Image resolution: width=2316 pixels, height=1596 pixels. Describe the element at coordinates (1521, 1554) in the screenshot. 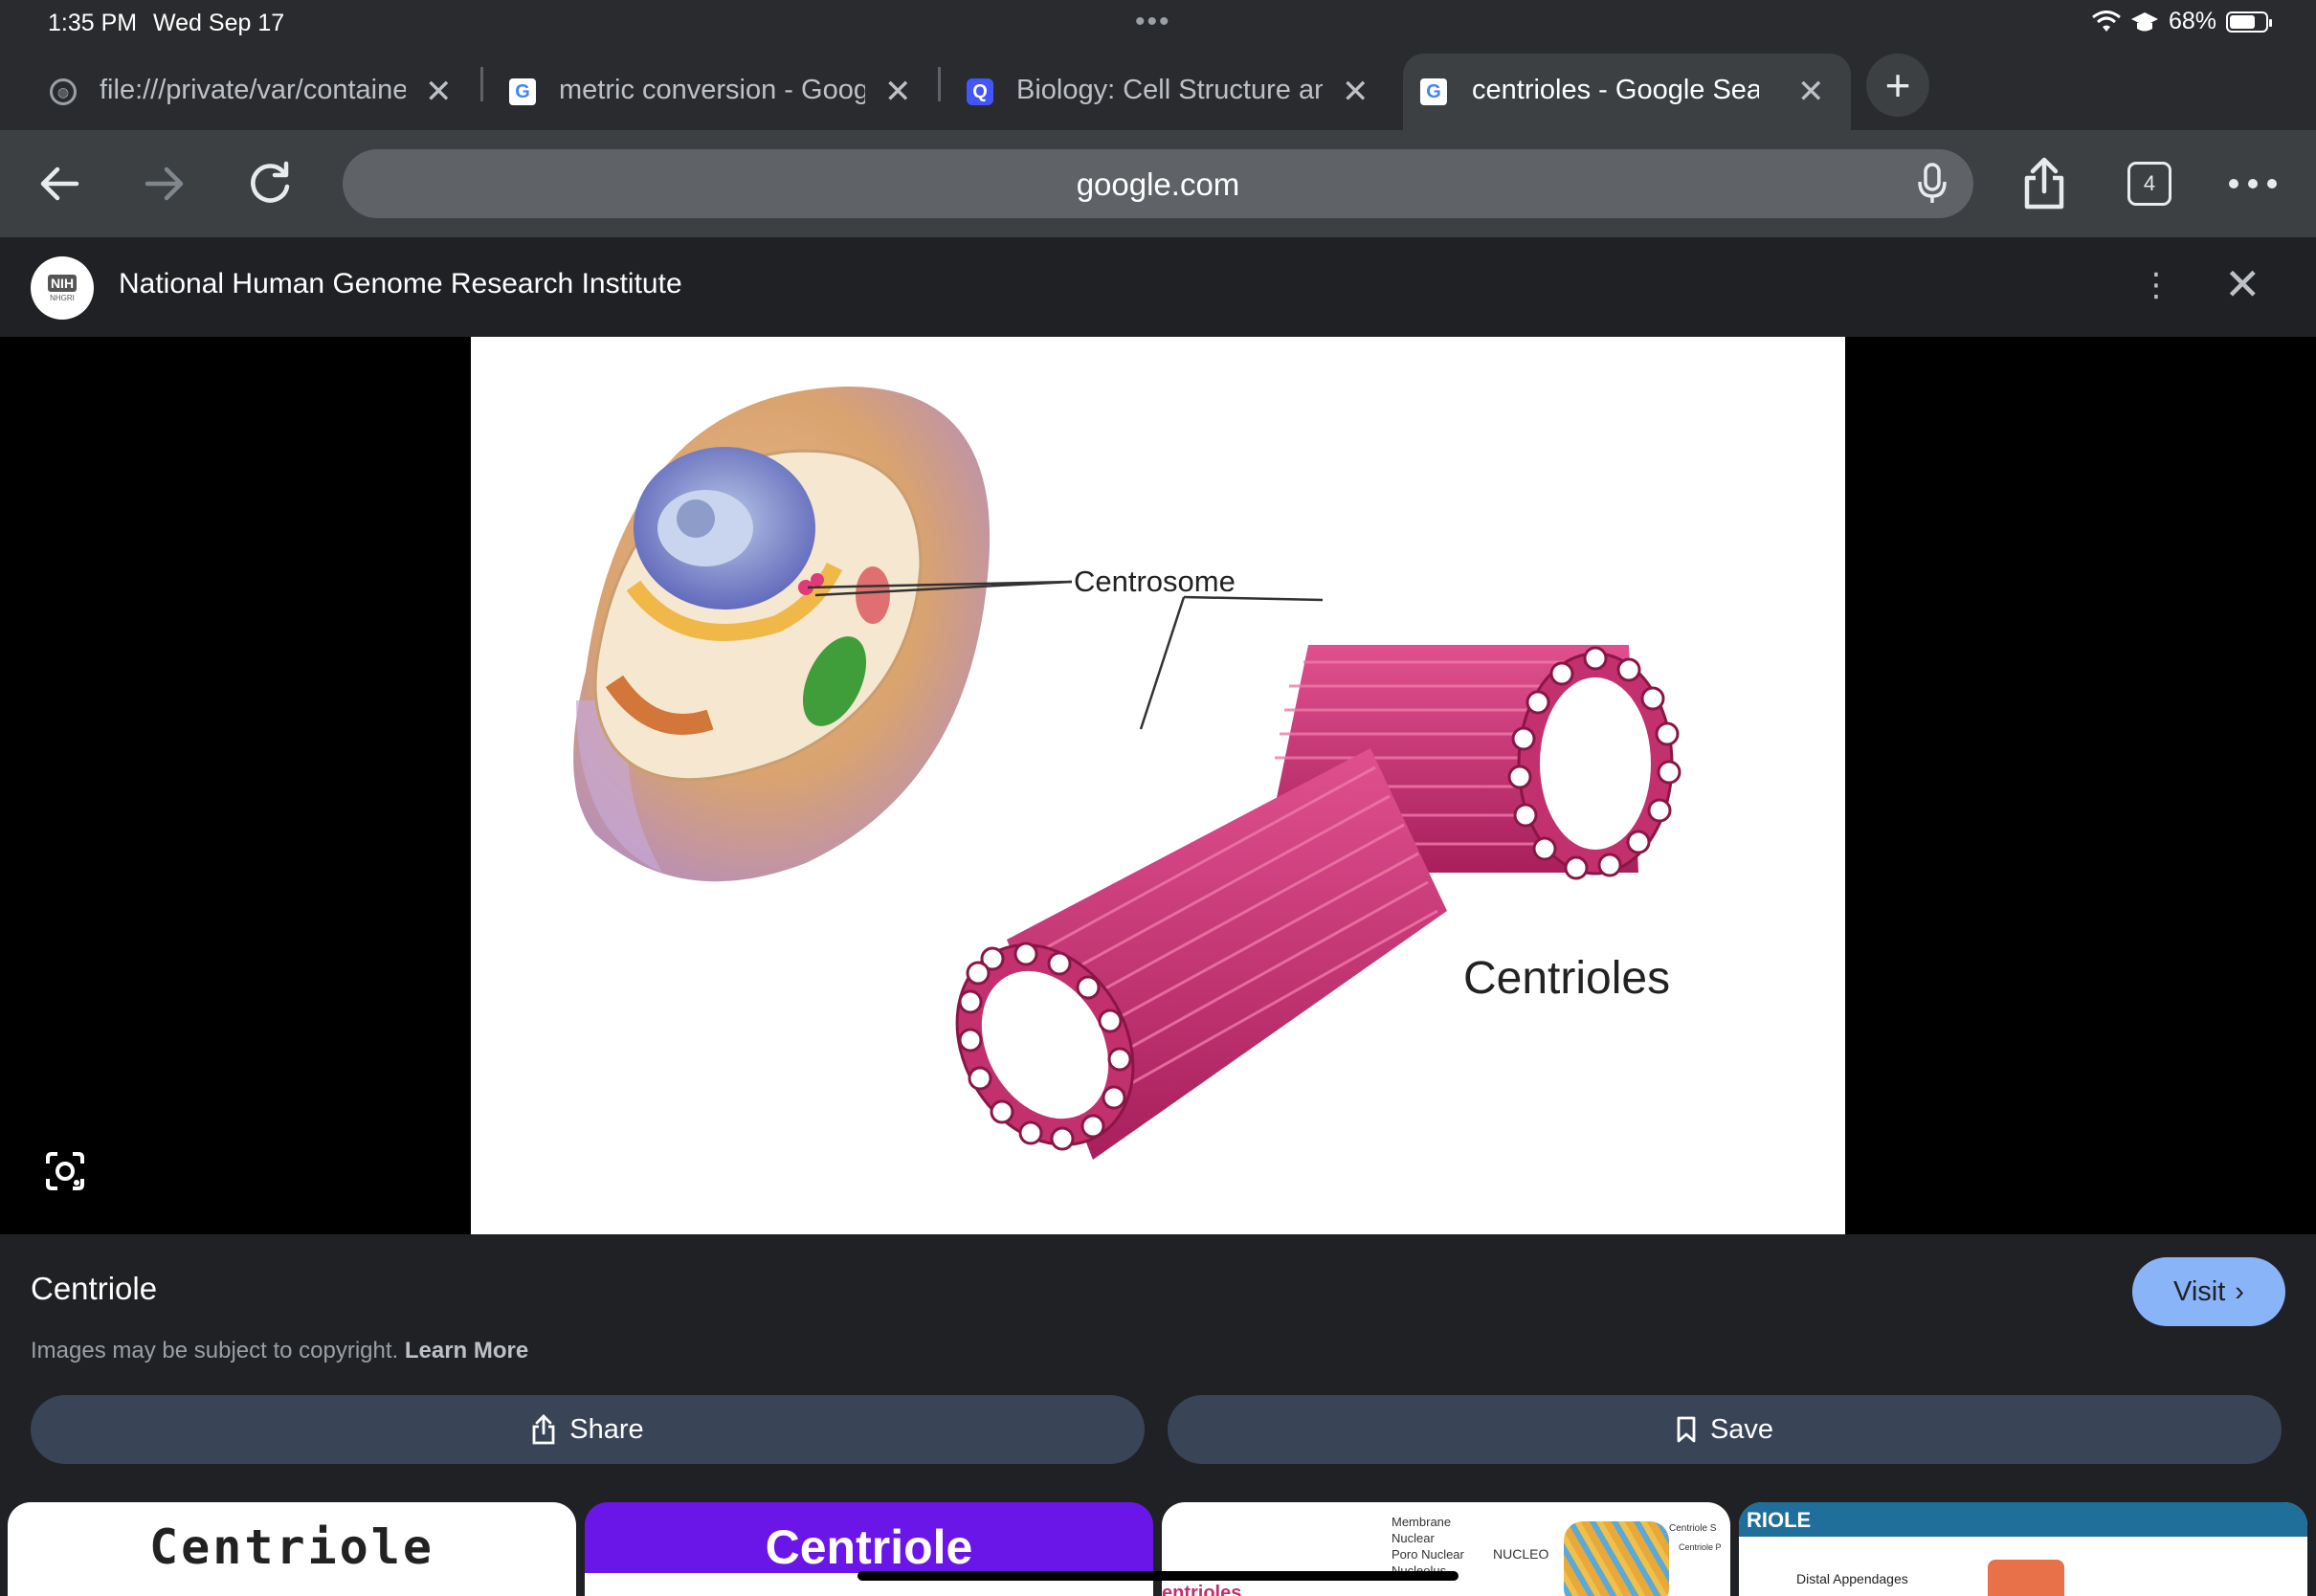

I see `thumb-label: NUCLEO` at that location.